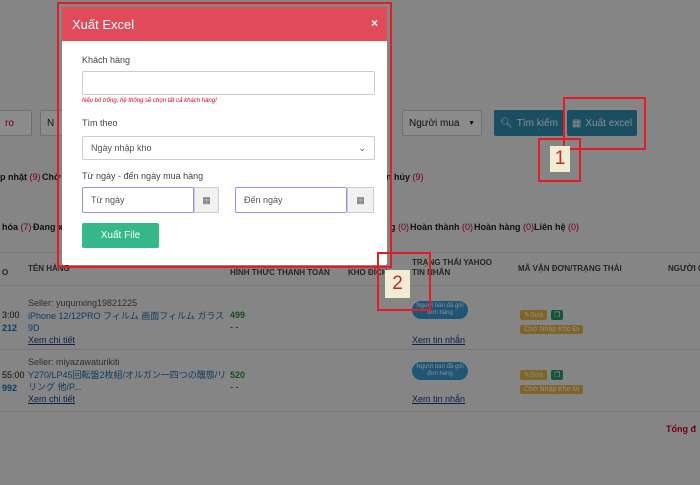  I want to click on marker-2: 2, so click(397, 284).